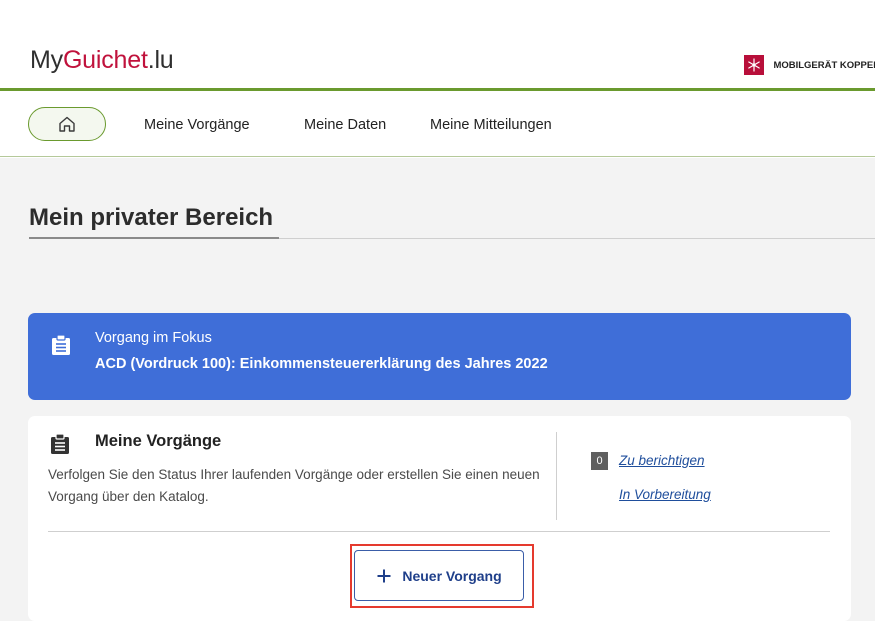 This screenshot has width=875, height=621. I want to click on nav-item-meine-mitteilungen: Meine Mitteilungen, so click(491, 125).